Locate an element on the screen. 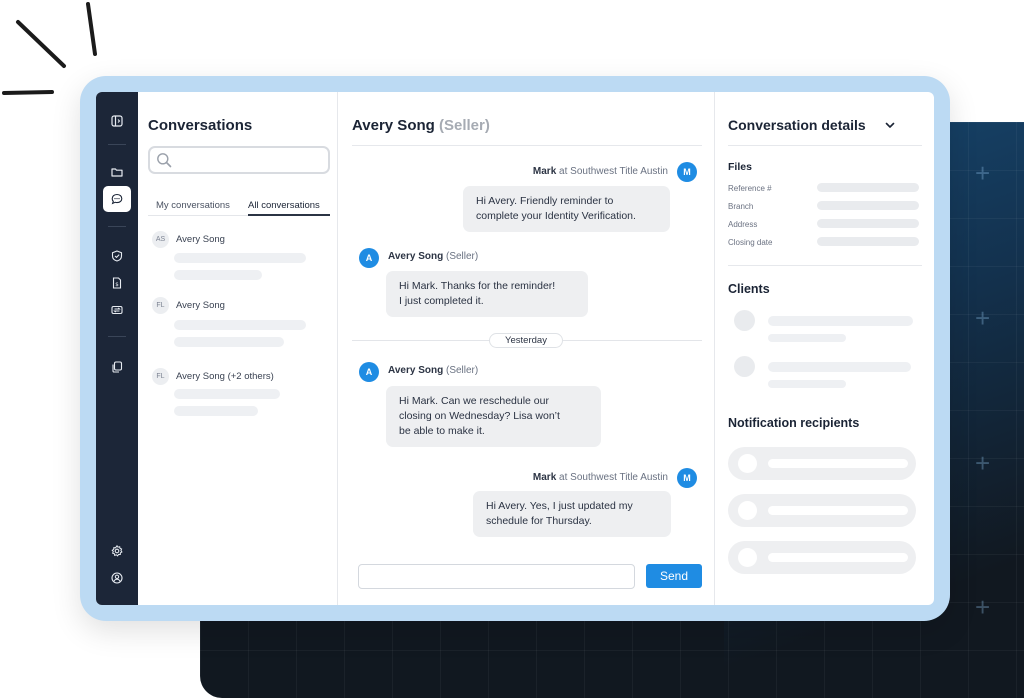  conversation-list-item: FL Avery Song (+2 others) is located at coordinates (242, 398).